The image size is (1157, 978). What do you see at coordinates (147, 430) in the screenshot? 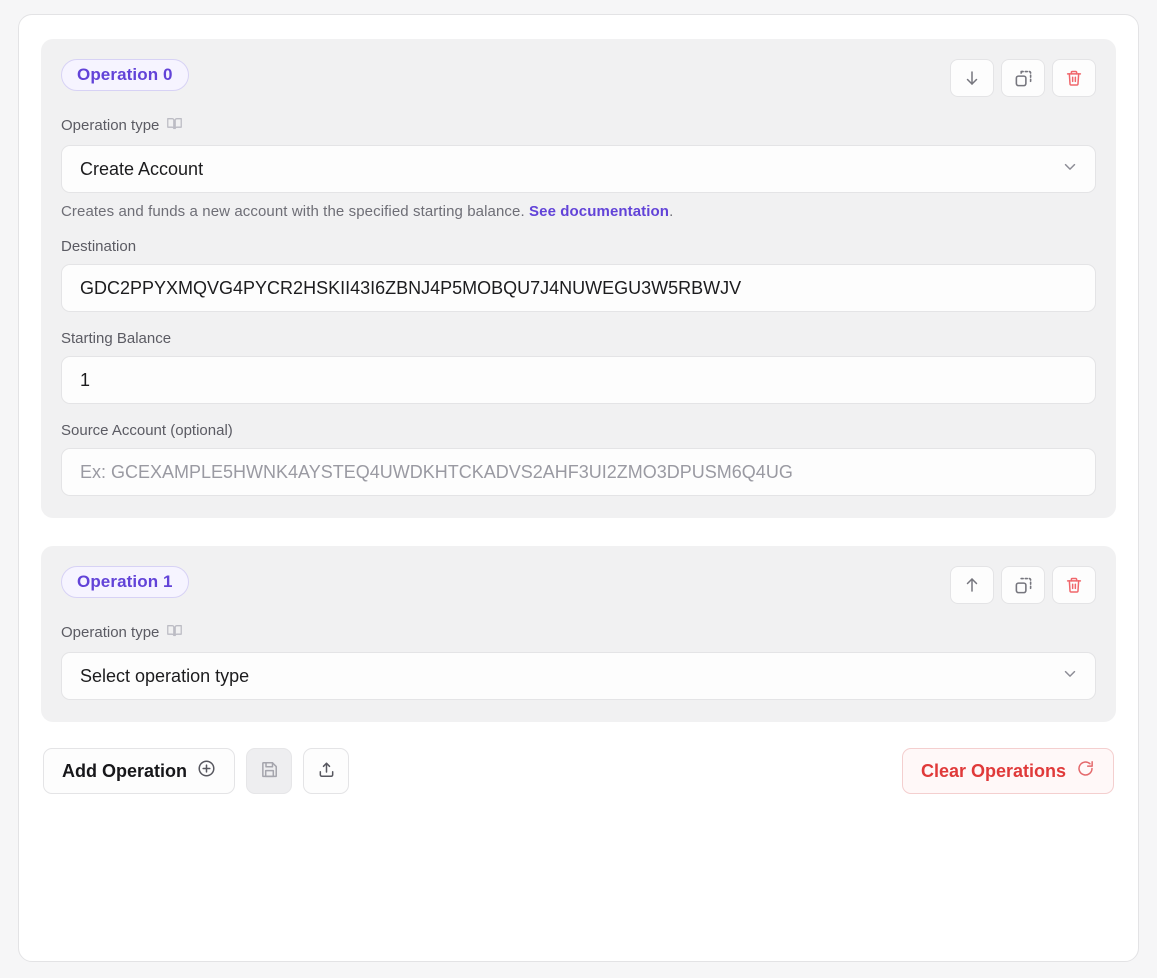
I see `source-account-label: Source Account (optional)` at bounding box center [147, 430].